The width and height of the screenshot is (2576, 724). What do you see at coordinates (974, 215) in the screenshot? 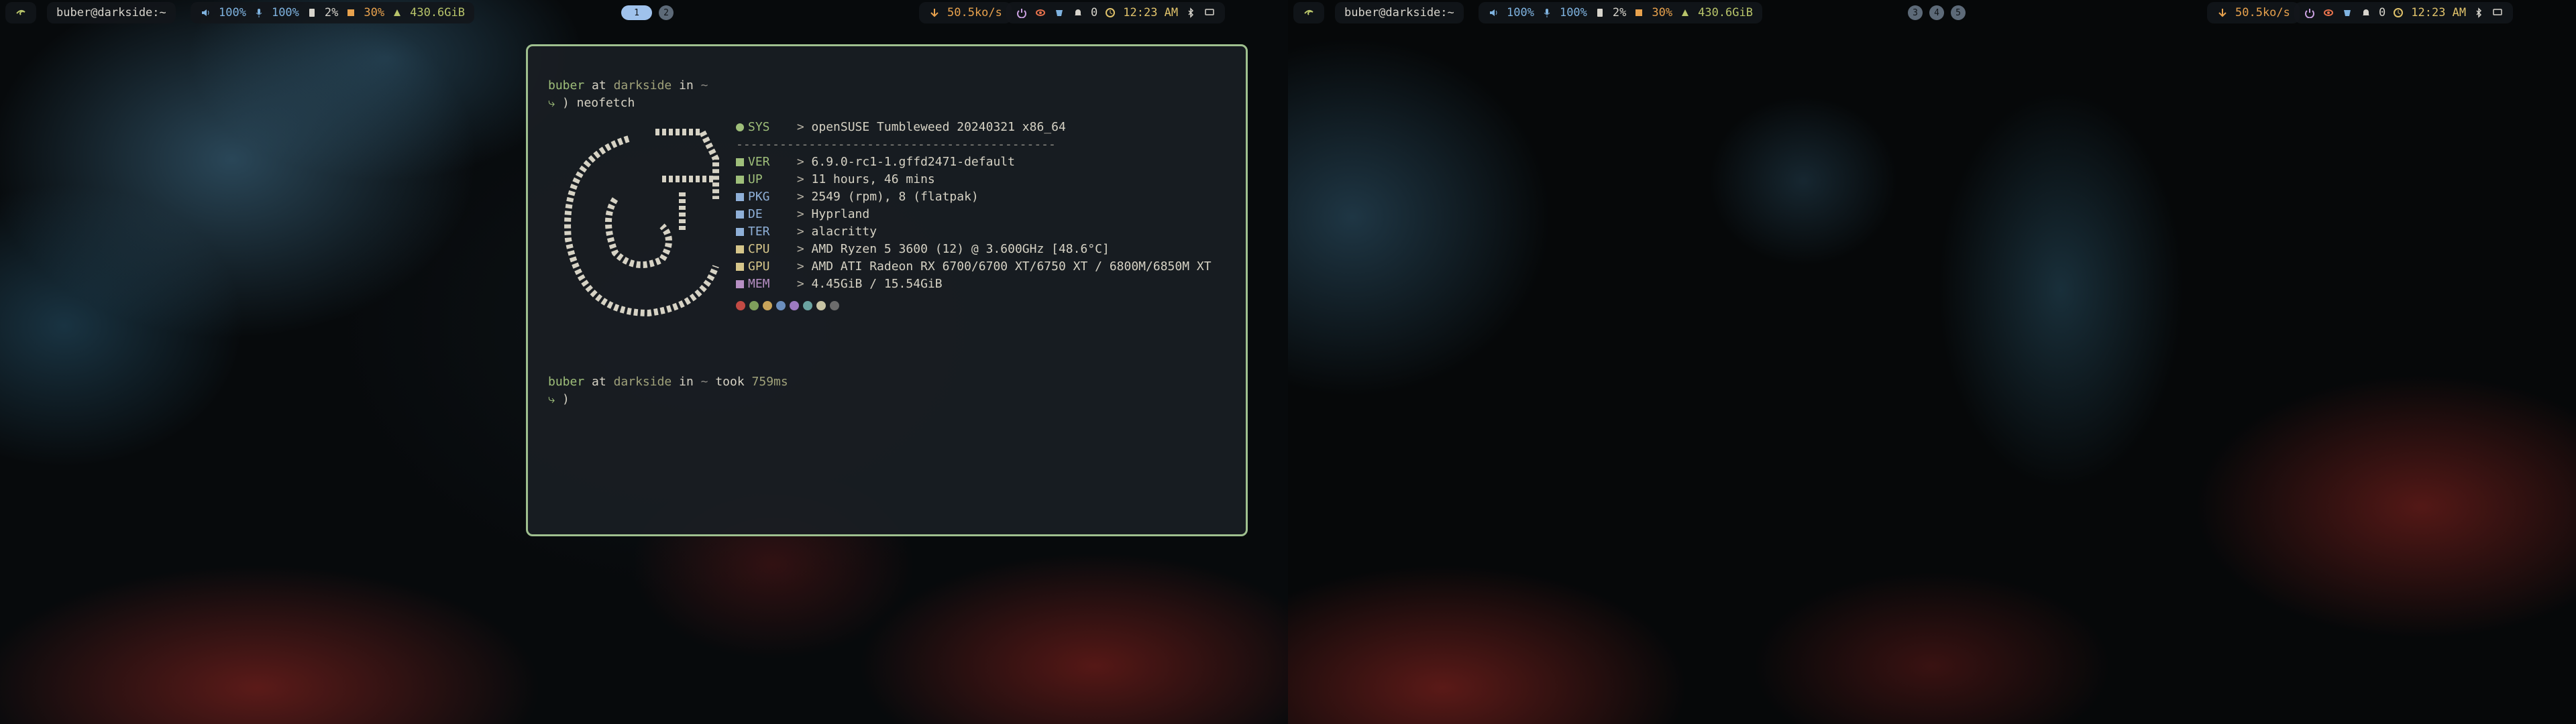
I see `info-row-de: DE > Hyprland` at bounding box center [974, 215].